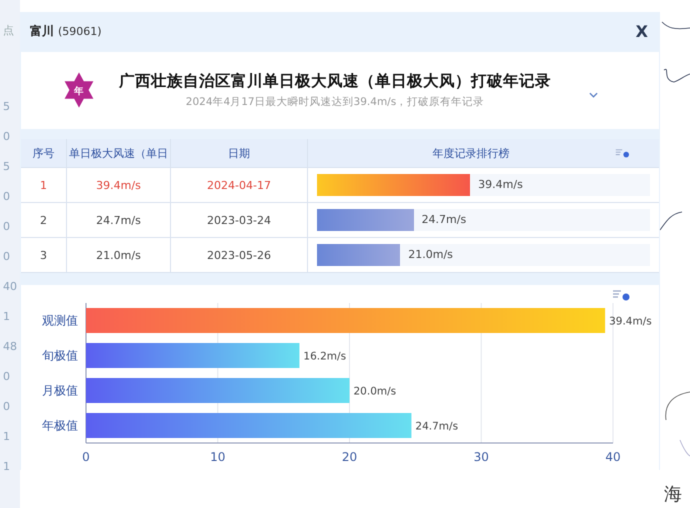  What do you see at coordinates (9, 347) in the screenshot?
I see `axis-label: 48` at bounding box center [9, 347].